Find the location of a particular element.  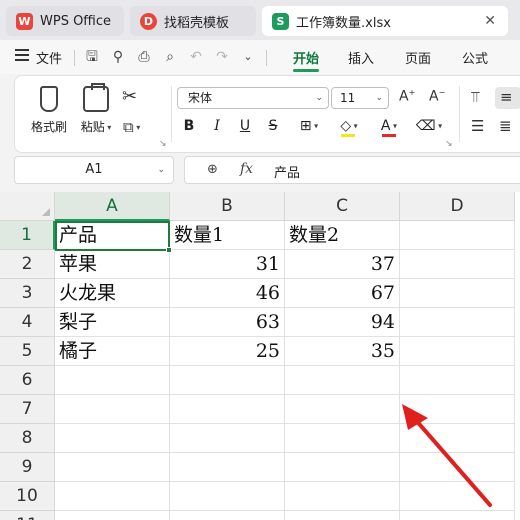

cell-c8 is located at coordinates (342, 438).